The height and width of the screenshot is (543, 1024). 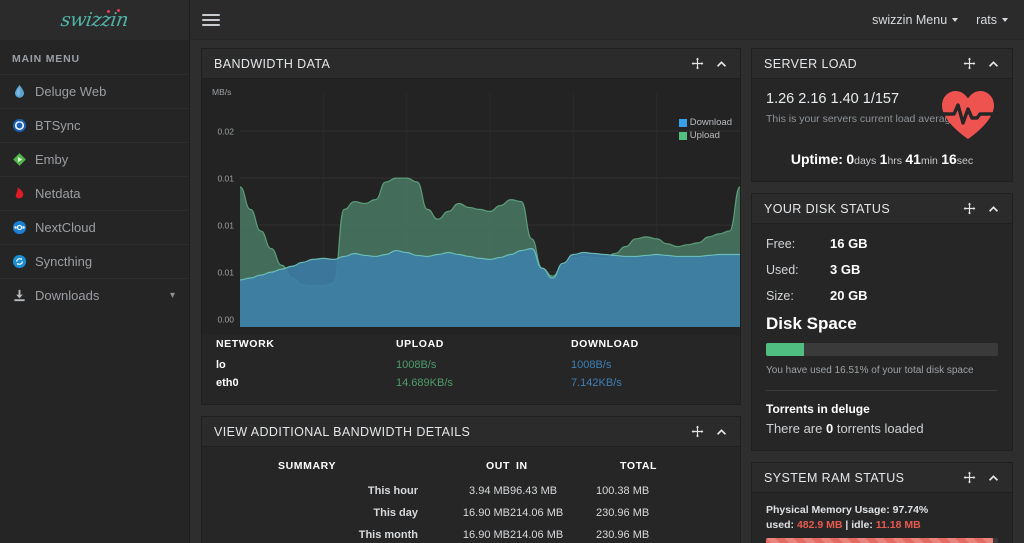 What do you see at coordinates (992, 20) in the screenshot?
I see `topnav-user-menu: rats` at bounding box center [992, 20].